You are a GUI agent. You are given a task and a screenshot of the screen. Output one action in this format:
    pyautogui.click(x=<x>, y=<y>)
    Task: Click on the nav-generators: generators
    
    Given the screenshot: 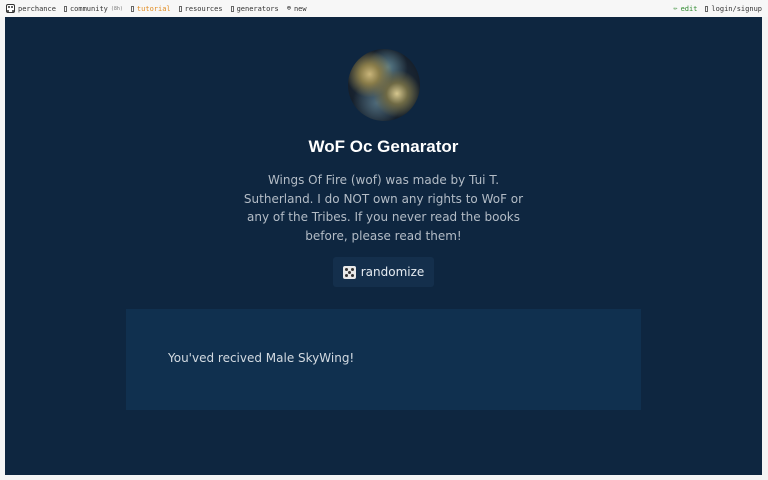 What is the action you would take?
    pyautogui.click(x=254, y=8)
    